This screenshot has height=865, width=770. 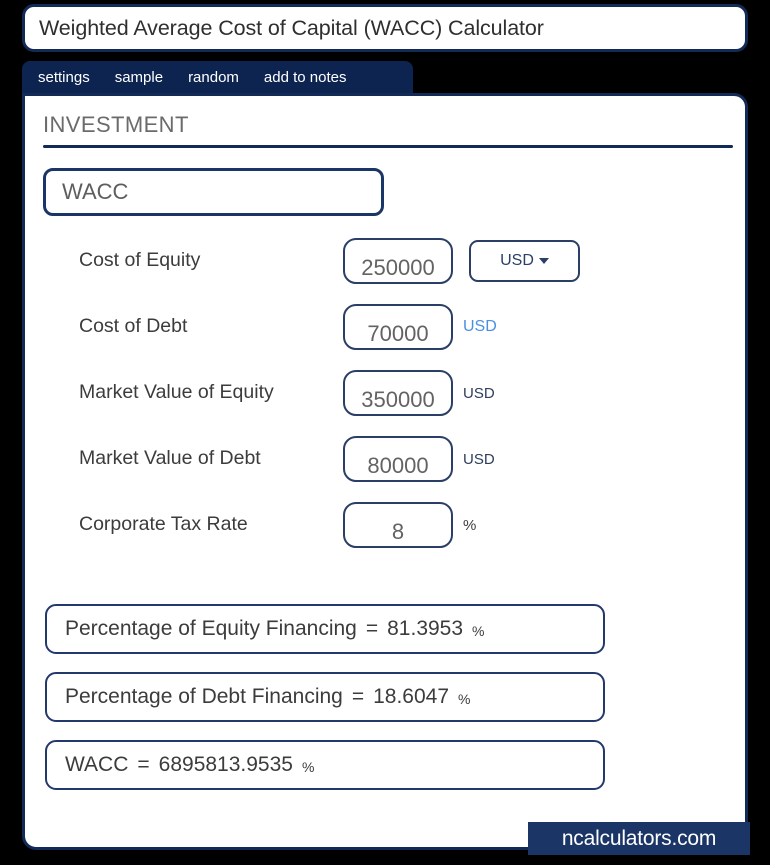 I want to click on currency-select-label: USD, so click(x=517, y=260).